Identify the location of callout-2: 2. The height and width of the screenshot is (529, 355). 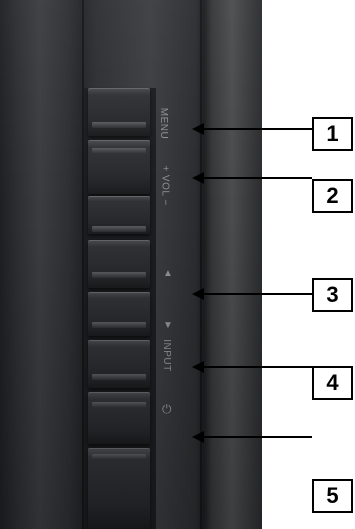
(332, 196).